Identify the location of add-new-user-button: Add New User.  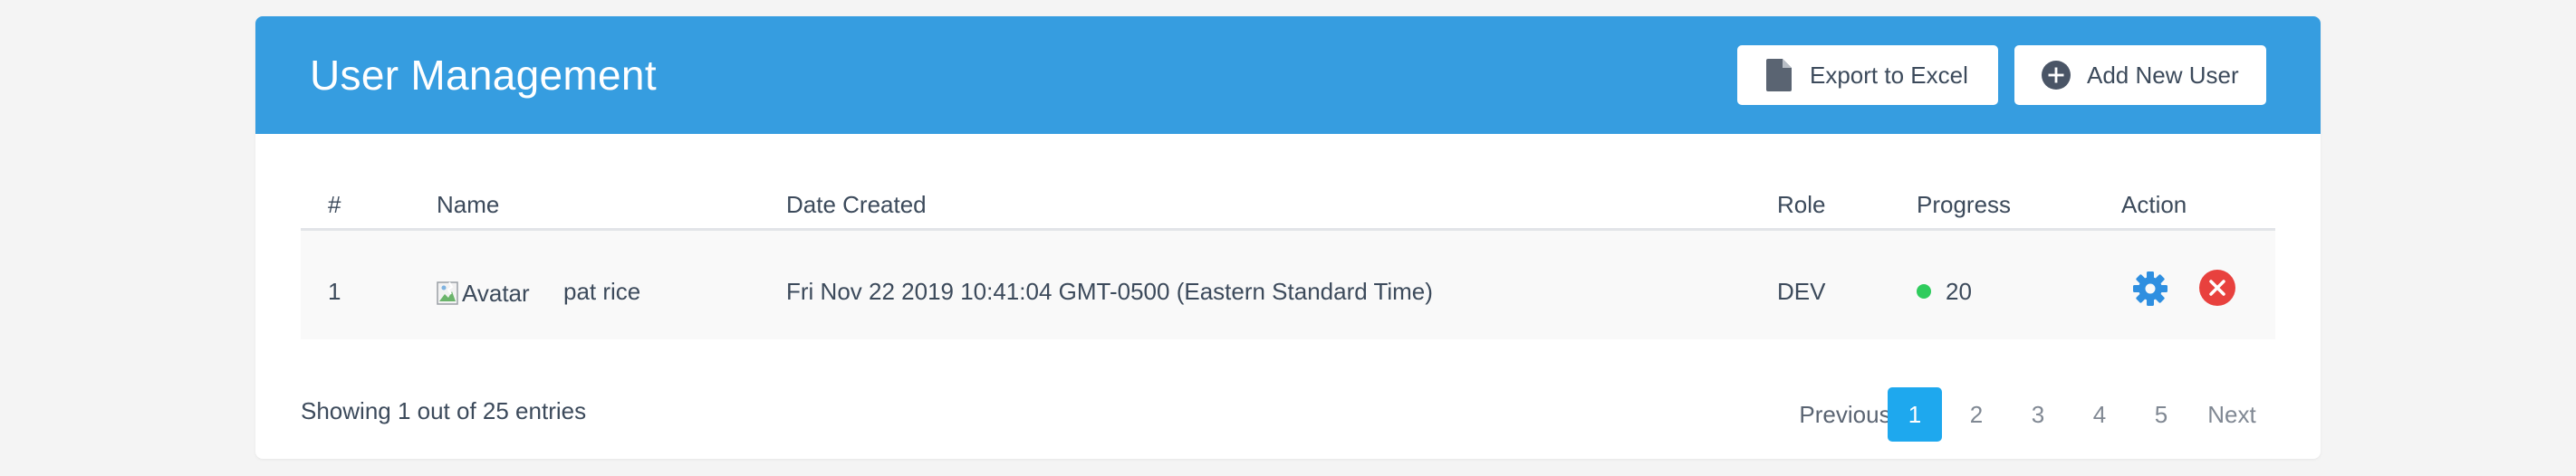
(2140, 75).